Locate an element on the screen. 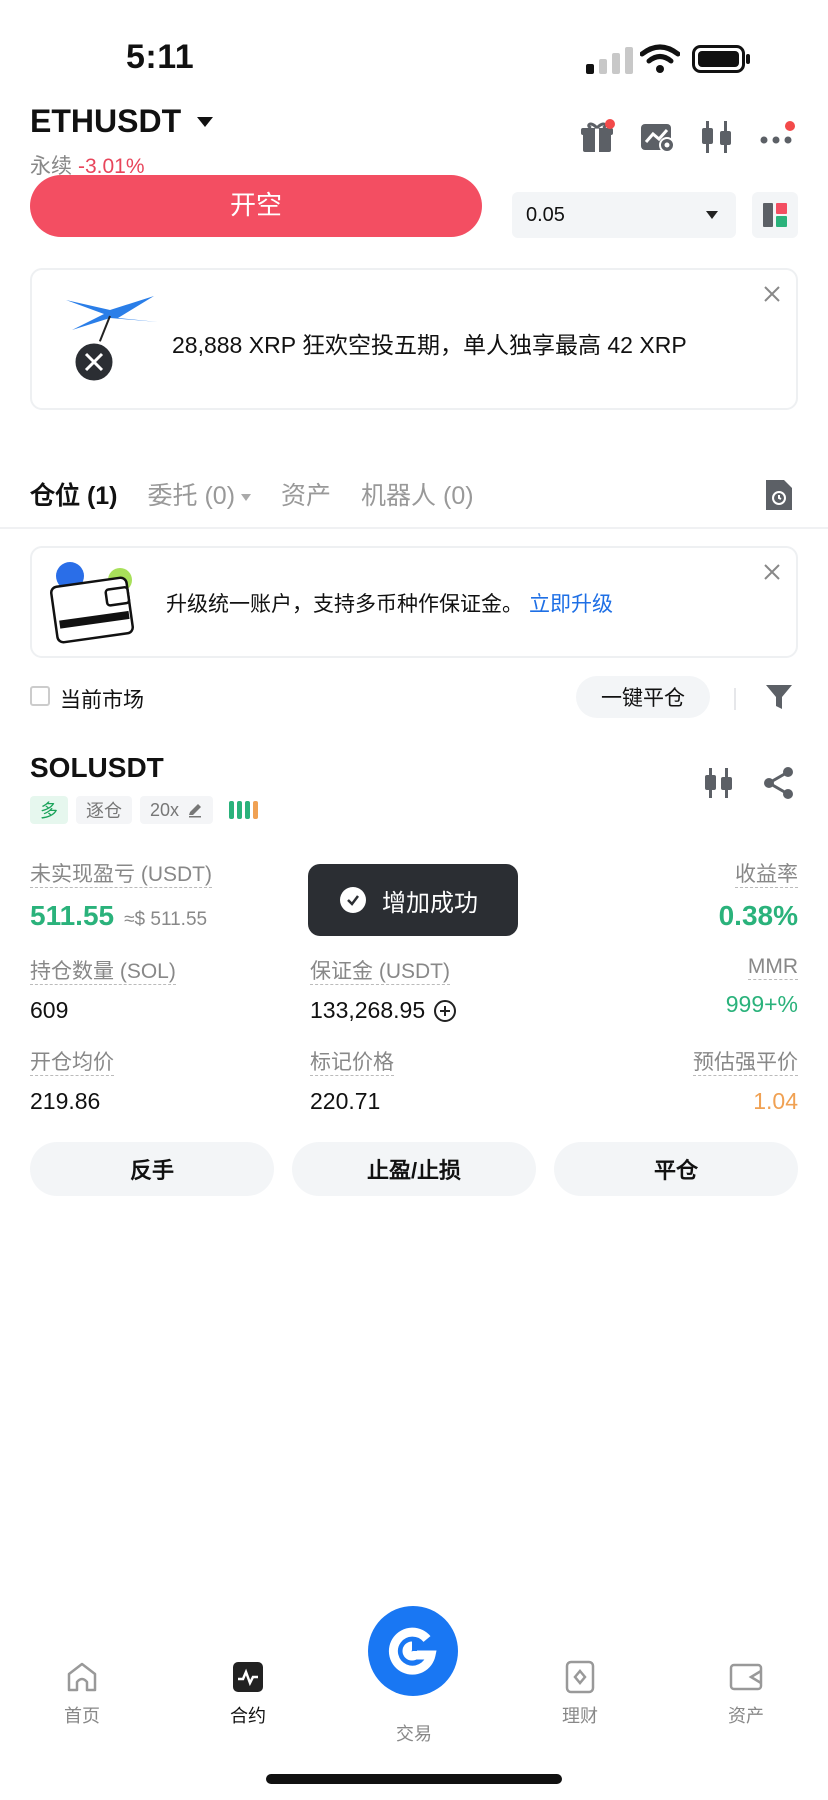 This screenshot has width=828, height=1800. margin-value: 133,268.95 is located at coordinates (368, 1010).